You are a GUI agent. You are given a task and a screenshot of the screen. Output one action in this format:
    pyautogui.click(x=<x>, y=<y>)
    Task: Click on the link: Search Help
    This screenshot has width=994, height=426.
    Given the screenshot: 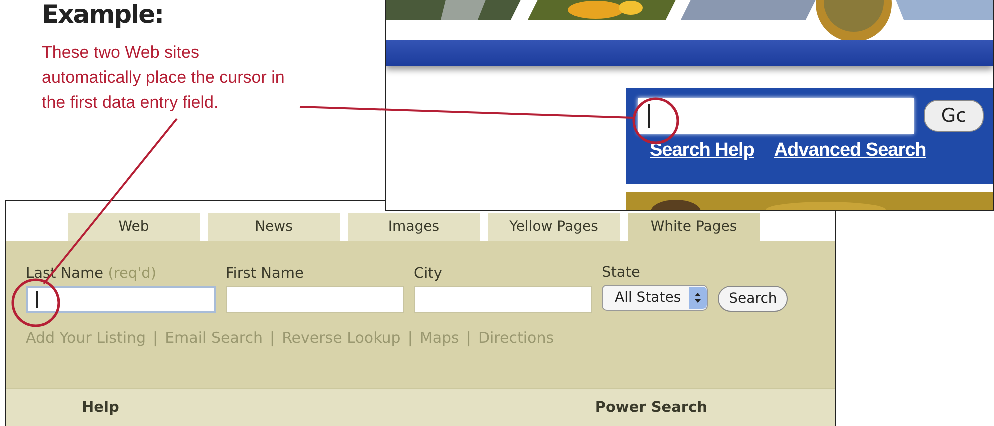 What is the action you would take?
    pyautogui.click(x=702, y=151)
    